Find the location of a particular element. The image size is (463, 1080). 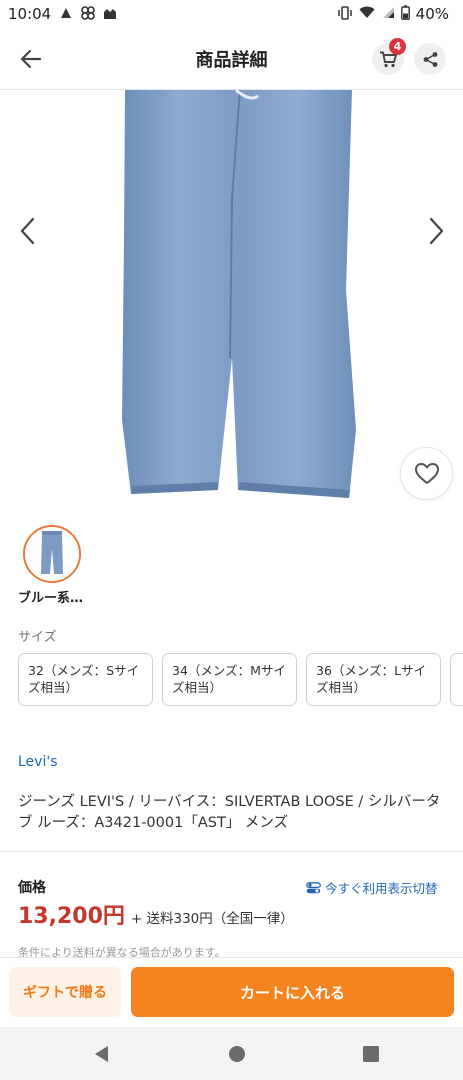

add-to-cart-button: カートに入れる is located at coordinates (292, 992).